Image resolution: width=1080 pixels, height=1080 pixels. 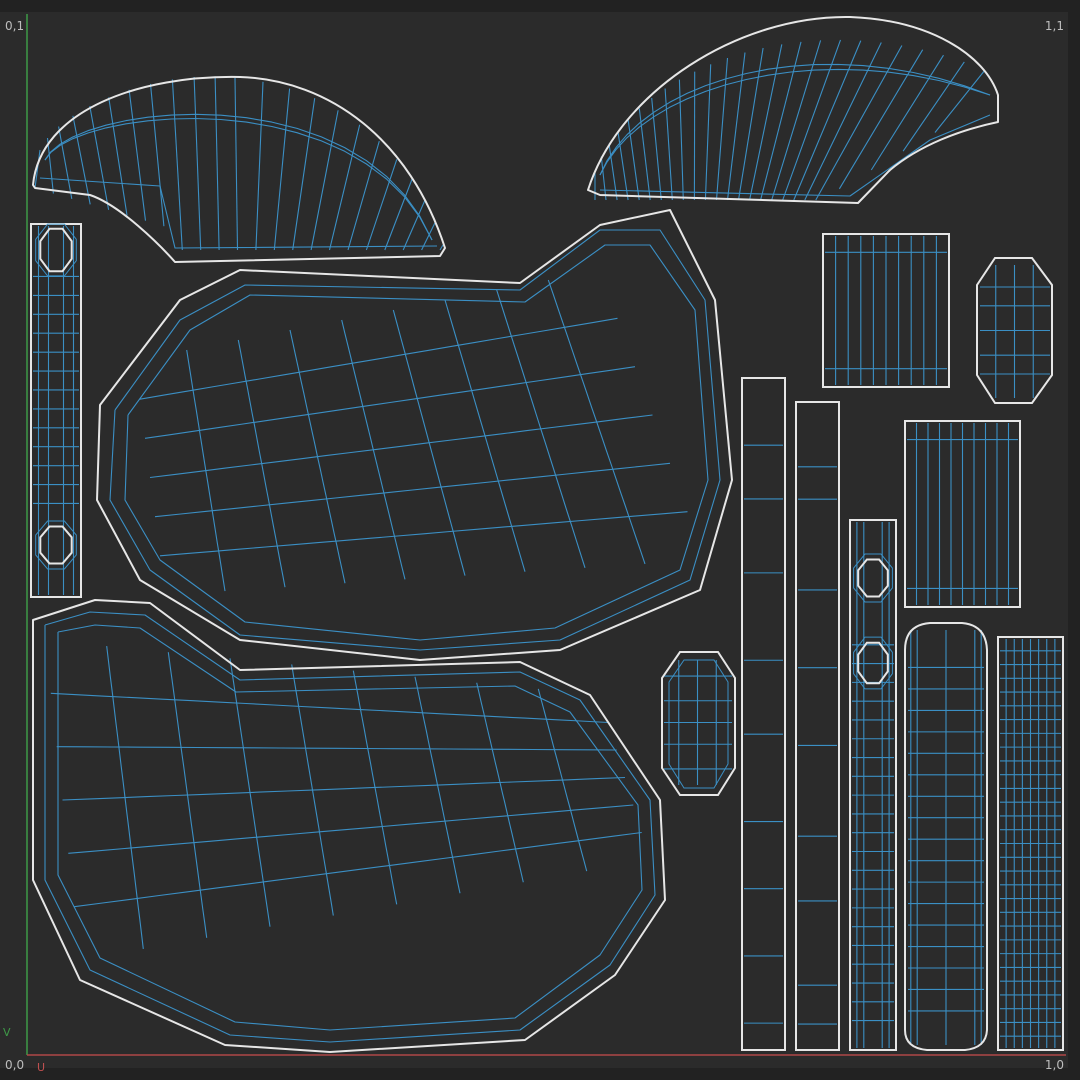 What do you see at coordinates (540, 1074) in the screenshot?
I see `bottom-border-band` at bounding box center [540, 1074].